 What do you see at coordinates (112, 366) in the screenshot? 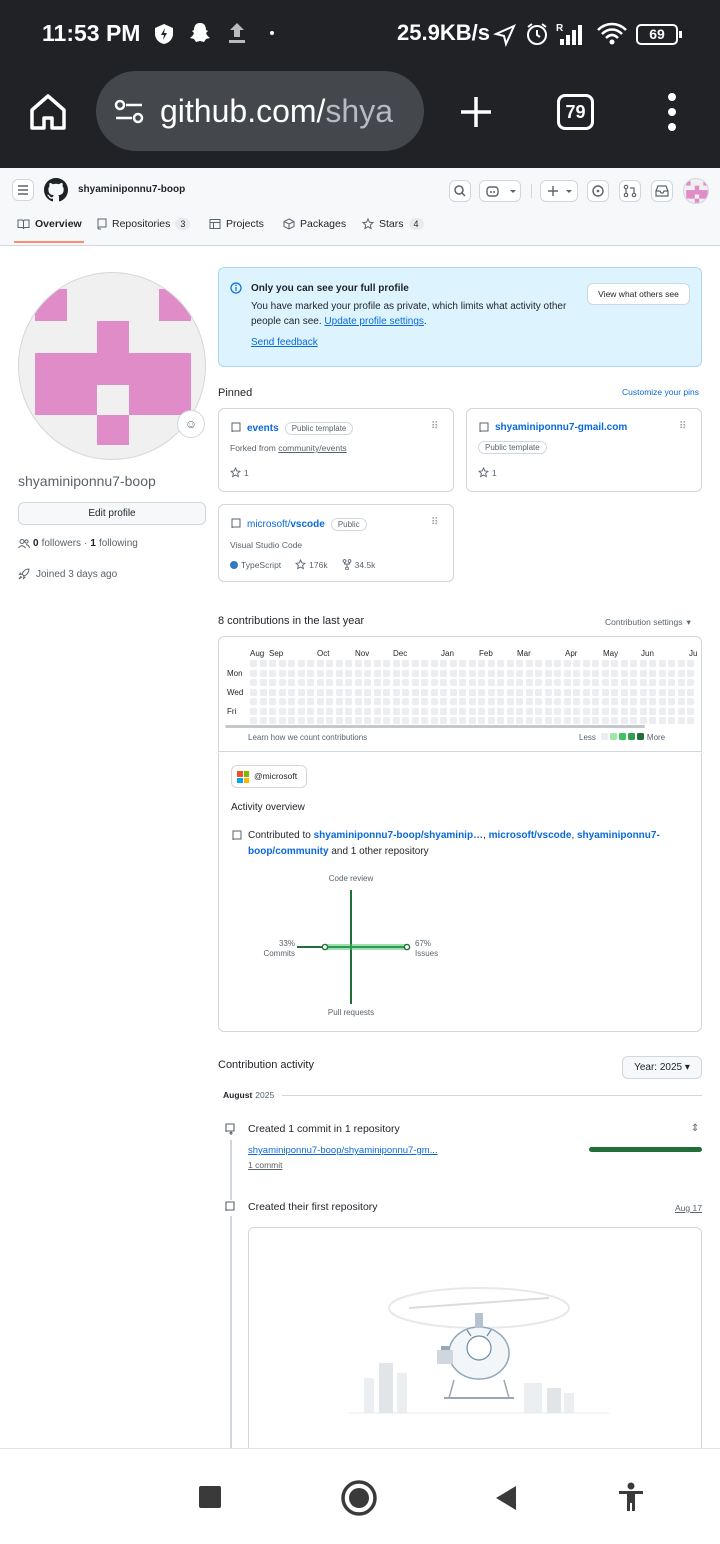
I see `profile-avatar` at bounding box center [112, 366].